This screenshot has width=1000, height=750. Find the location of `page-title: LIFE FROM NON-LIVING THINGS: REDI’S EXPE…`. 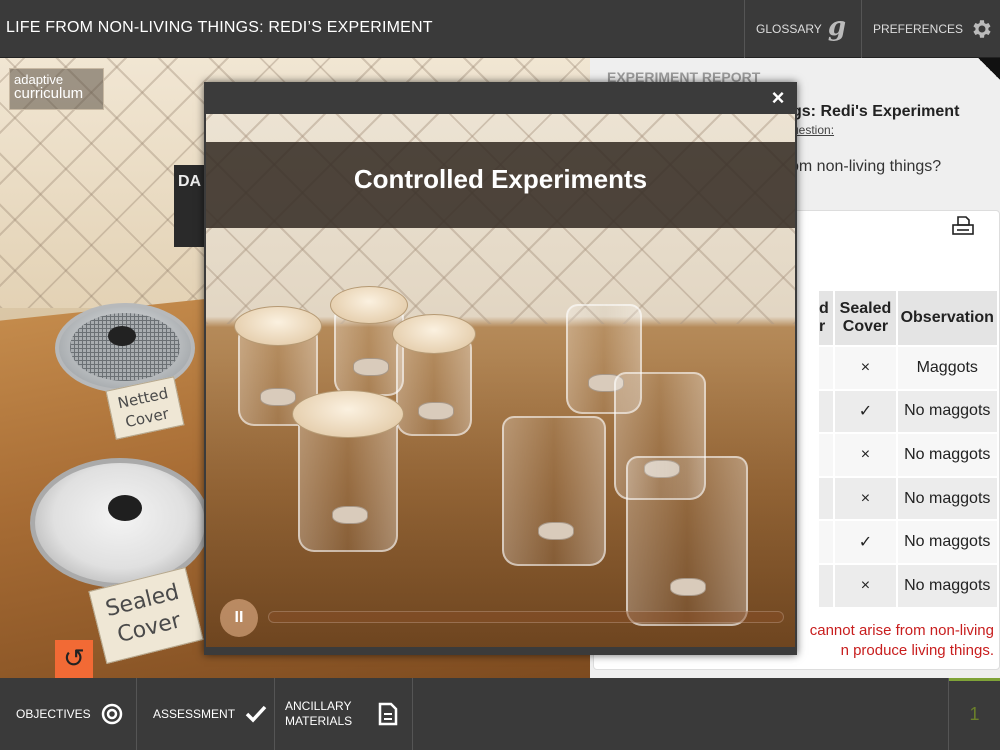

page-title: LIFE FROM NON-LIVING THINGS: REDI’S EXPE… is located at coordinates (219, 27).